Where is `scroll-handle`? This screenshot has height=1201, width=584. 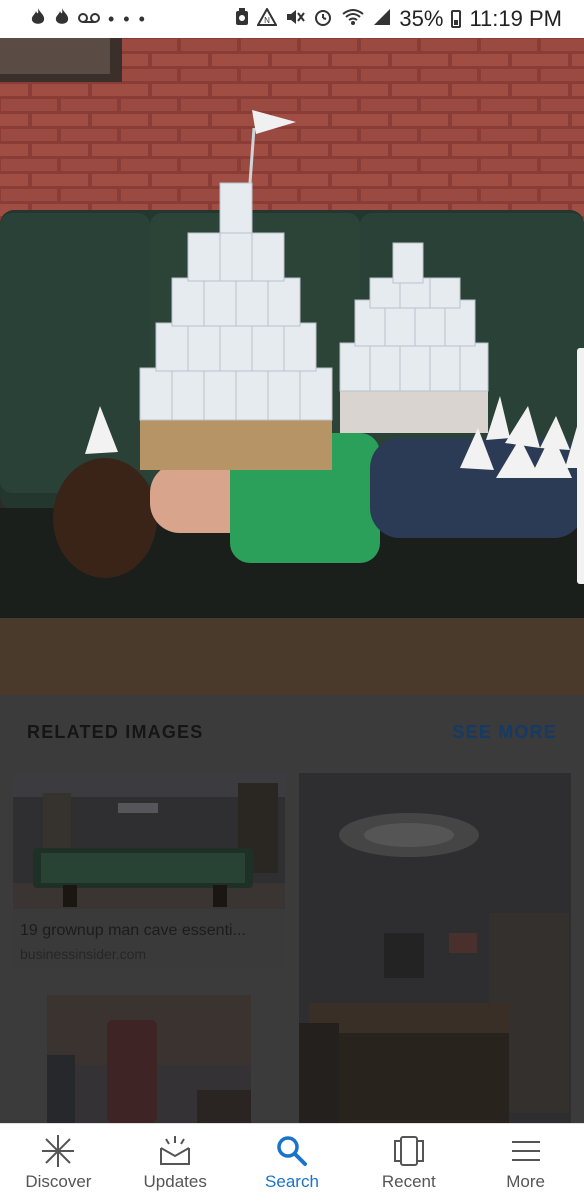 scroll-handle is located at coordinates (580, 466).